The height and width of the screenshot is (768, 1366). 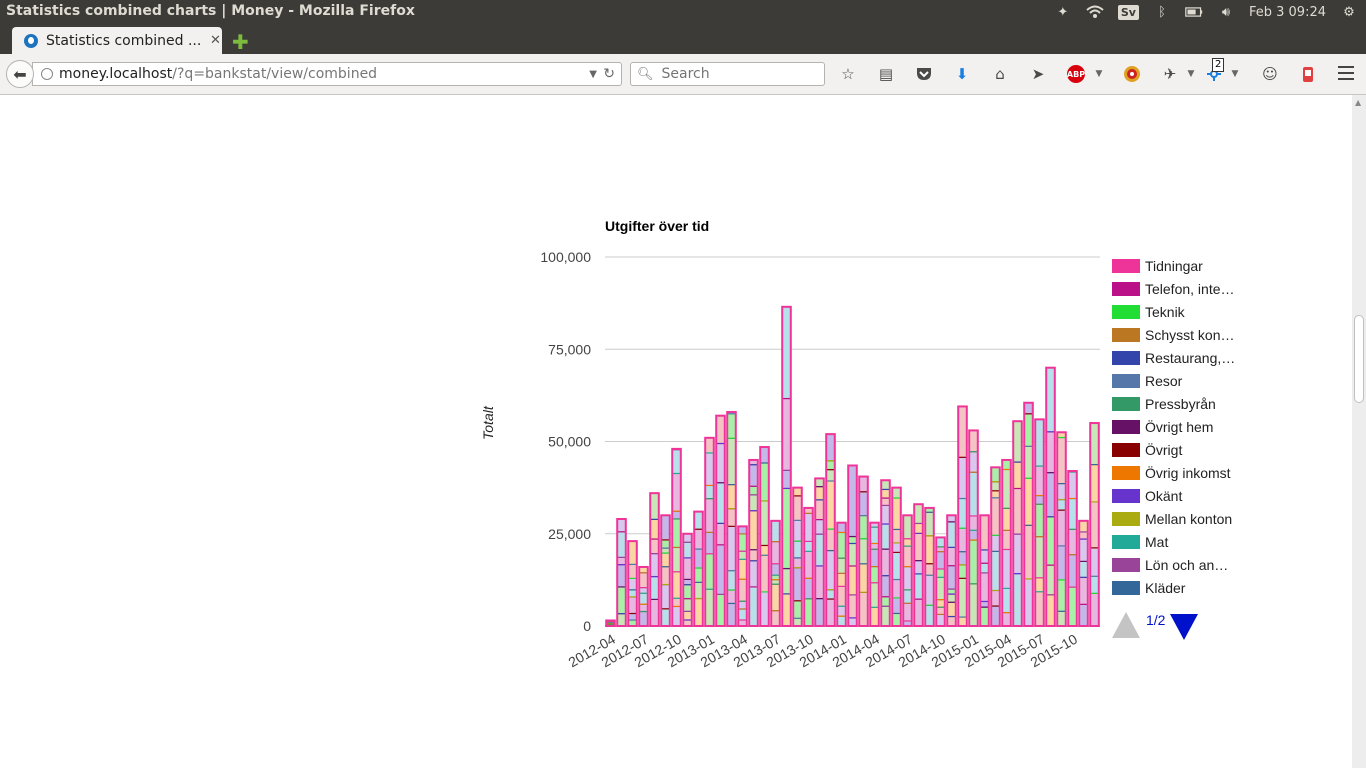 What do you see at coordinates (1214, 72) in the screenshot?
I see `network-extension-icon: 2` at bounding box center [1214, 72].